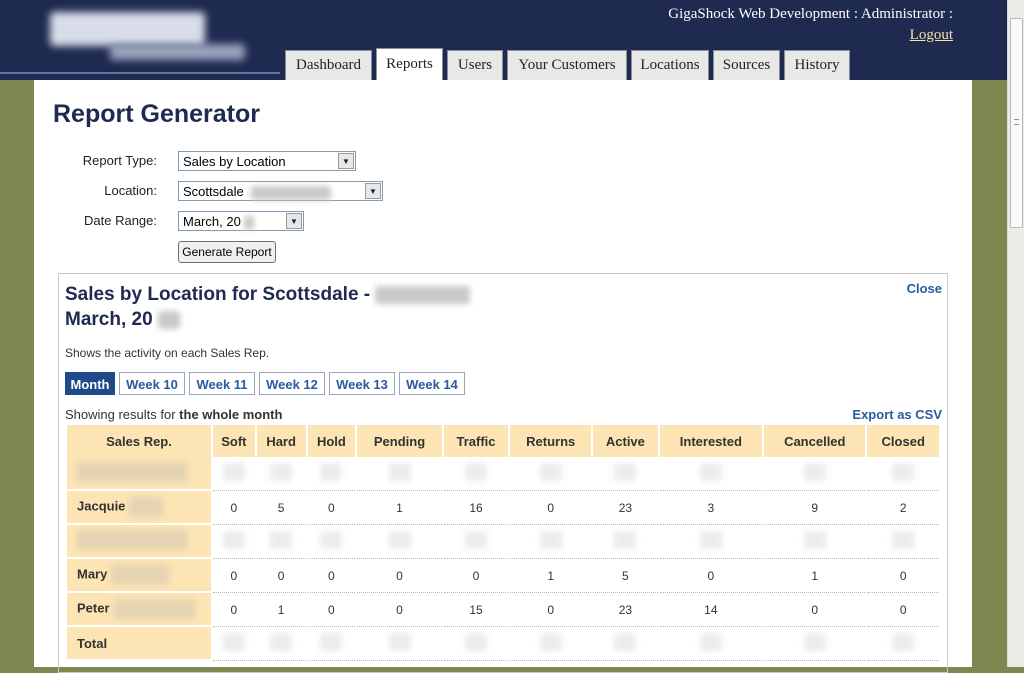  What do you see at coordinates (670, 65) in the screenshot?
I see `tab-locations: Locations` at bounding box center [670, 65].